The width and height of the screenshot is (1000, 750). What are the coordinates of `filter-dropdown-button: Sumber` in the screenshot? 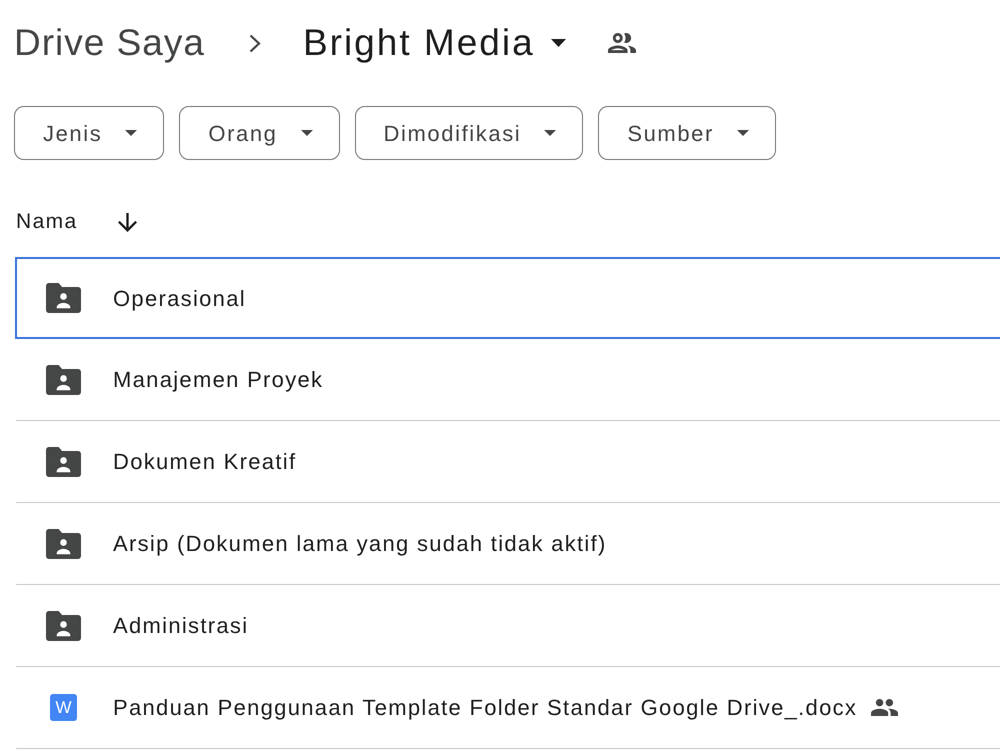 It's located at (687, 133).